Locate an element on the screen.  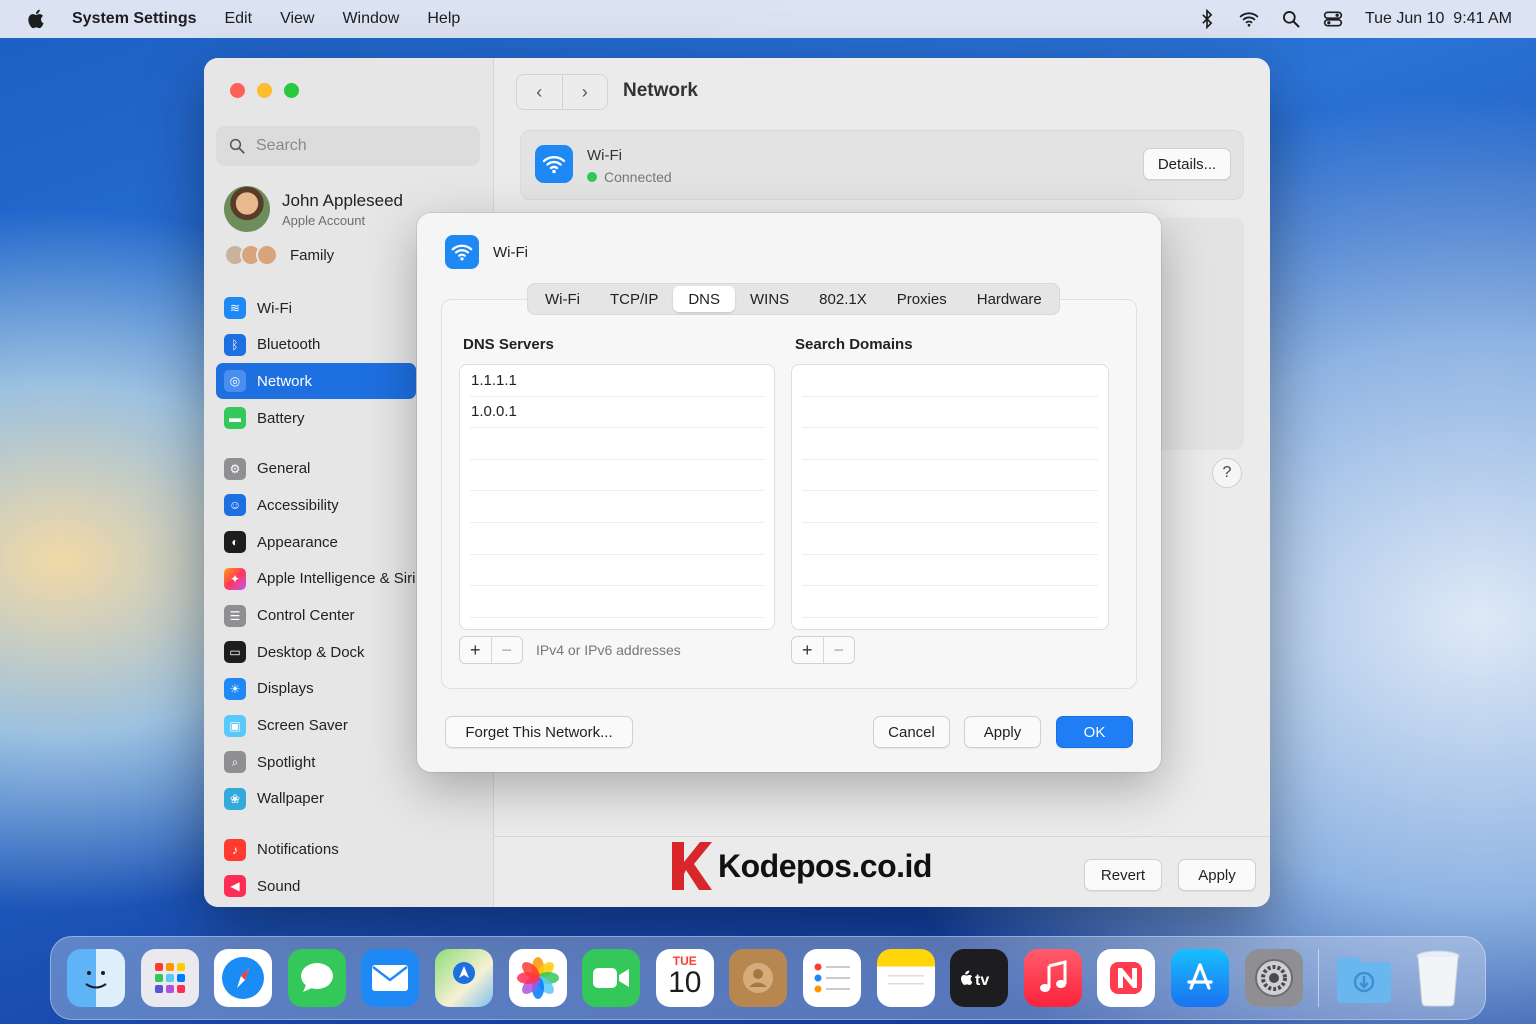
sidebar-item-displays: ☀ Displays is located at coordinates (316, 689).